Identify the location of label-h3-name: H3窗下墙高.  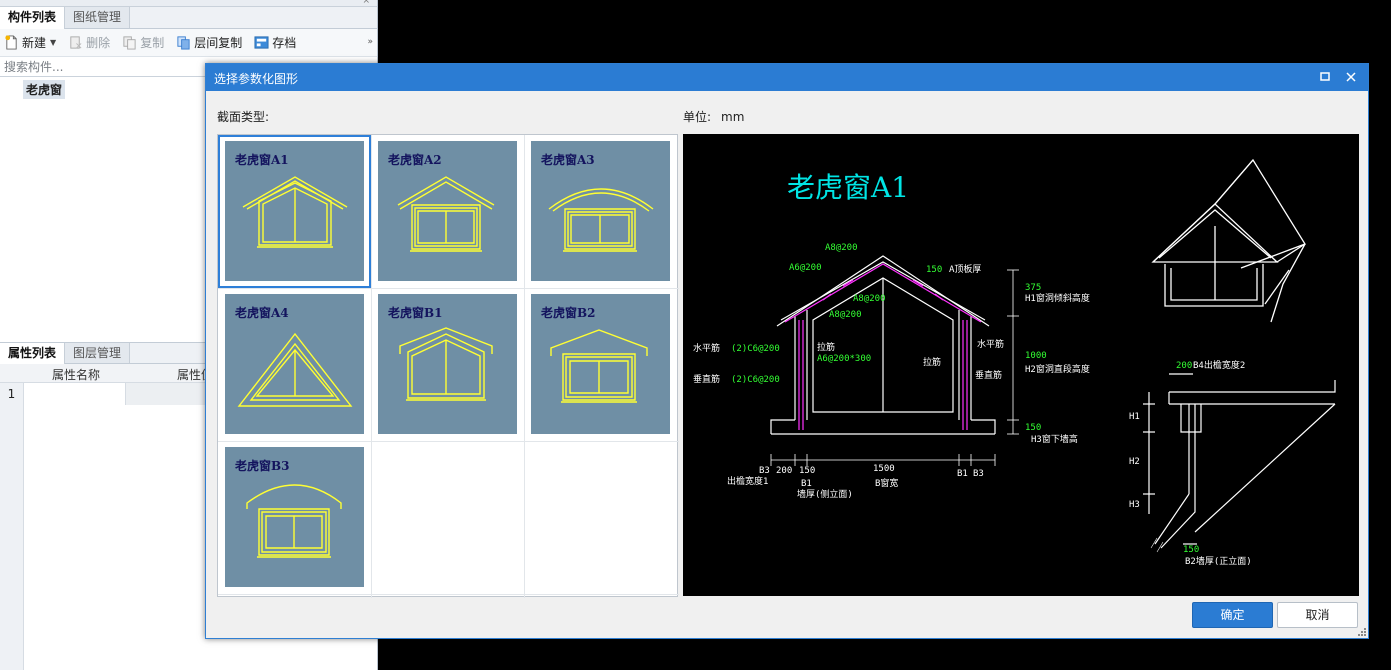
(1054, 439).